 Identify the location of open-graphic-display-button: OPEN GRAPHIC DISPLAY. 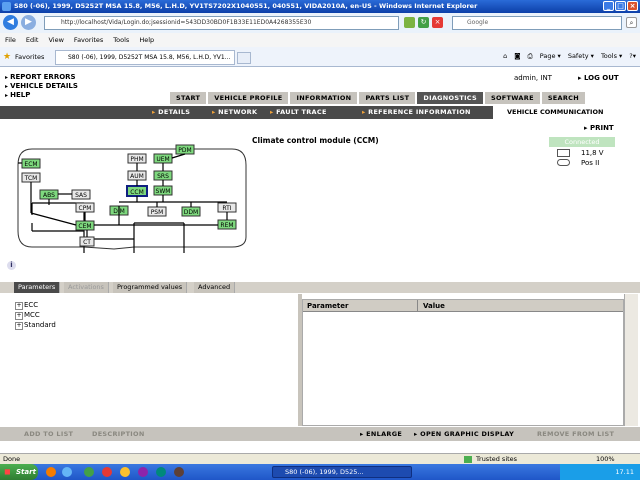
(464, 434).